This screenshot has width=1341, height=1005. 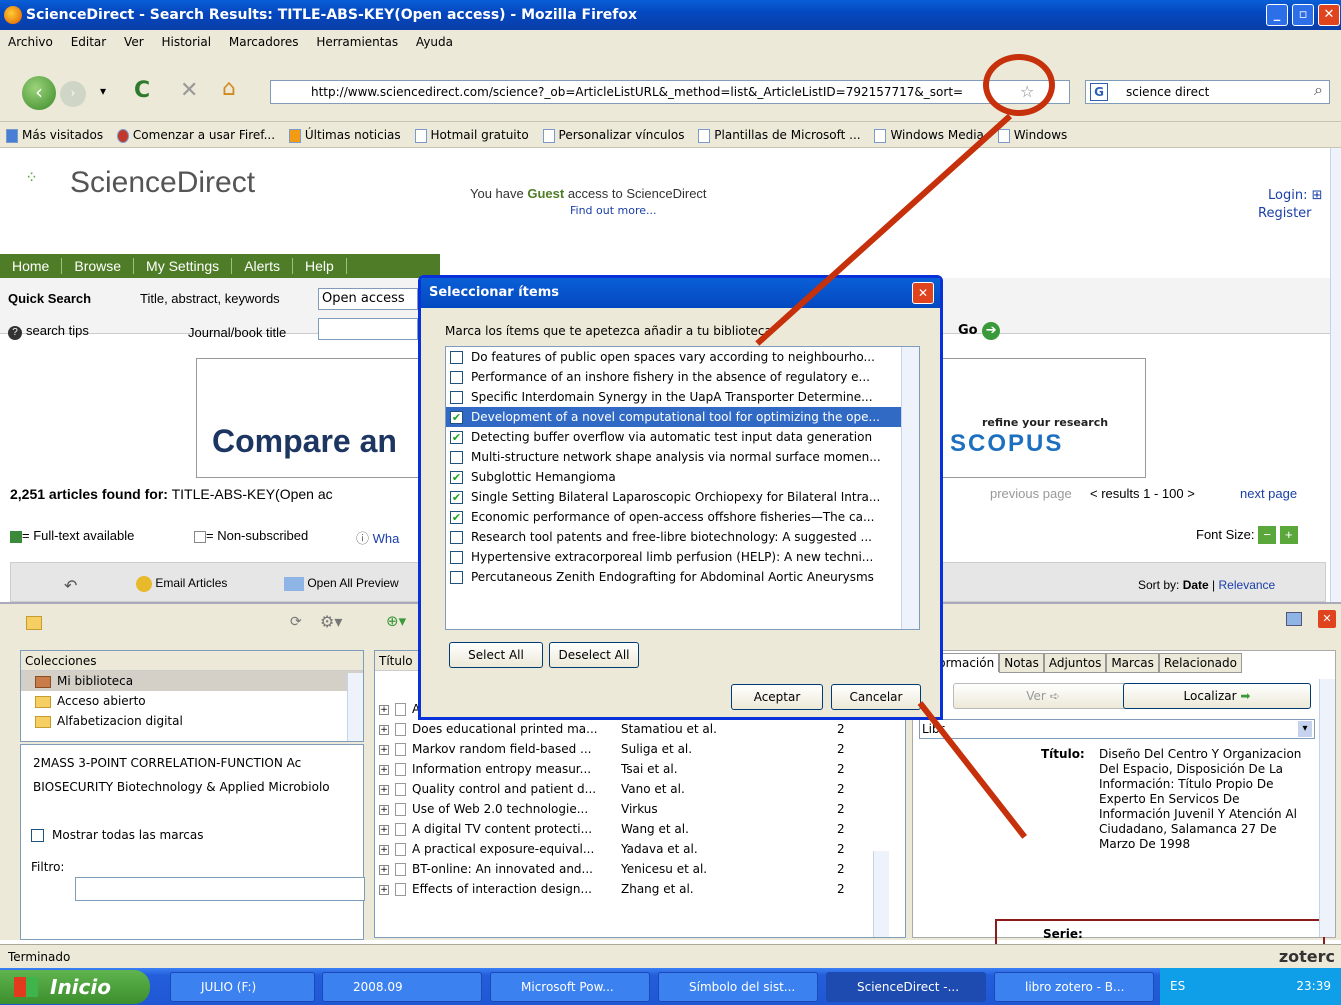 I want to click on font-smaller-icon: −, so click(x=1267, y=535).